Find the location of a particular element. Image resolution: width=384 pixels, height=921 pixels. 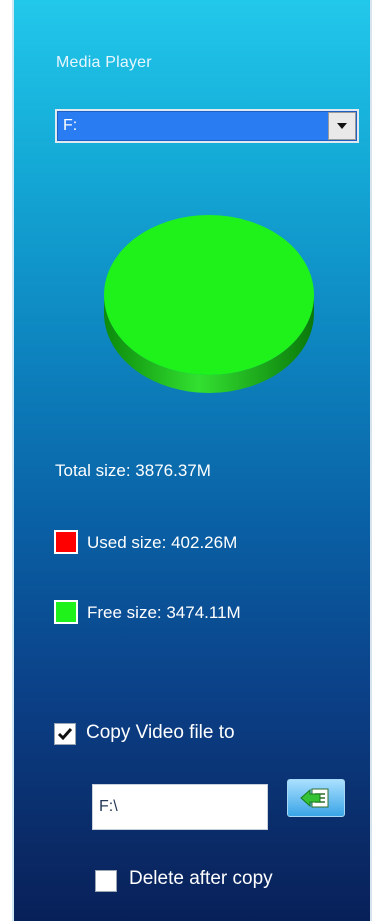

drive-select: F: is located at coordinates (207, 126).